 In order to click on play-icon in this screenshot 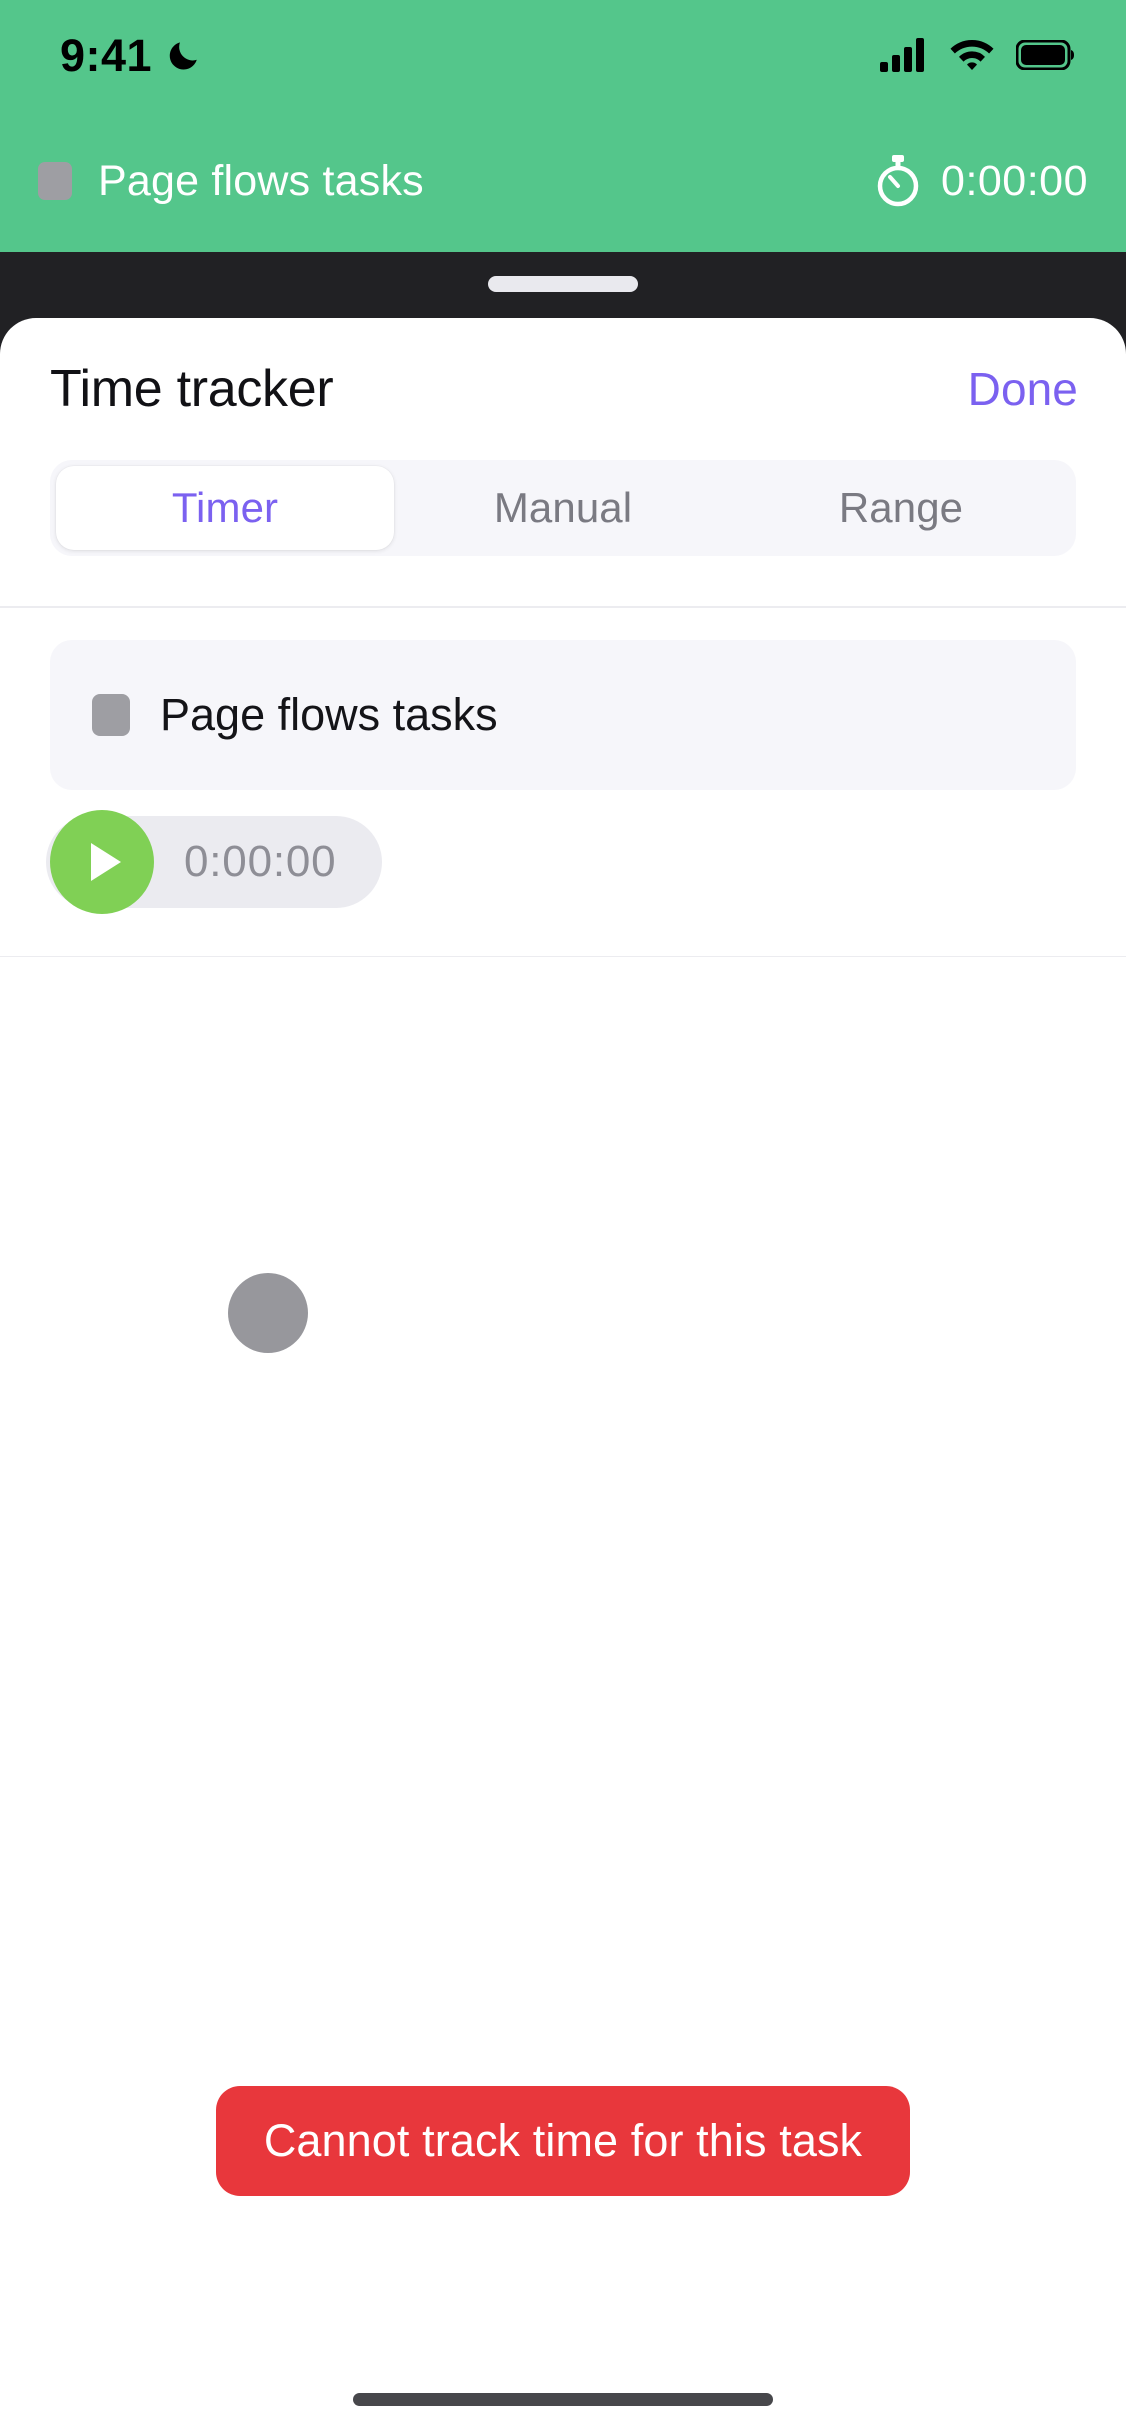, I will do `click(102, 861)`.